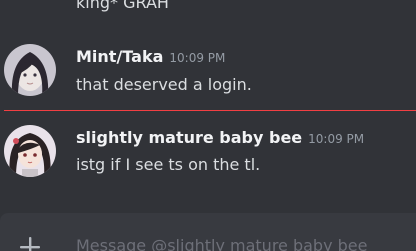 The image size is (416, 251). I want to click on message-input, so click(246, 242).